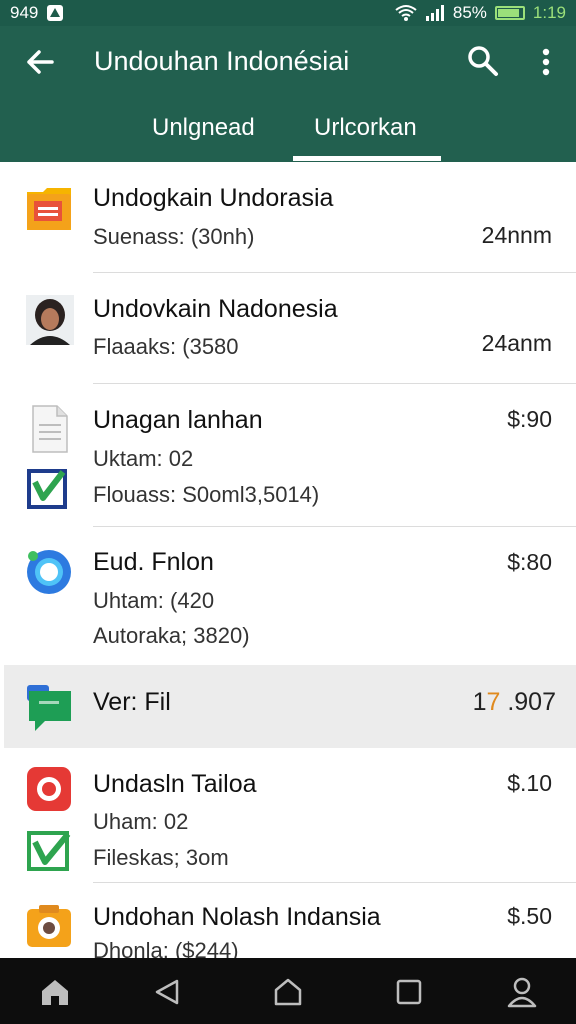 The height and width of the screenshot is (1024, 576). What do you see at coordinates (290, 706) in the screenshot?
I see `list-item-selected: Ver: Fil 17 .907` at bounding box center [290, 706].